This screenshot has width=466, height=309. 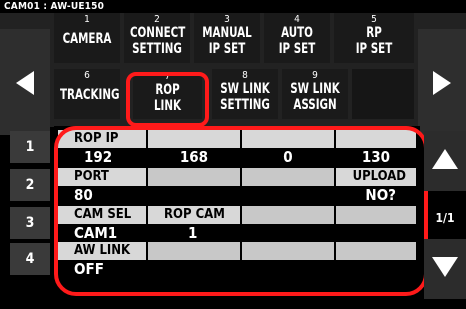 I want to click on triangle-down-icon, so click(x=445, y=267).